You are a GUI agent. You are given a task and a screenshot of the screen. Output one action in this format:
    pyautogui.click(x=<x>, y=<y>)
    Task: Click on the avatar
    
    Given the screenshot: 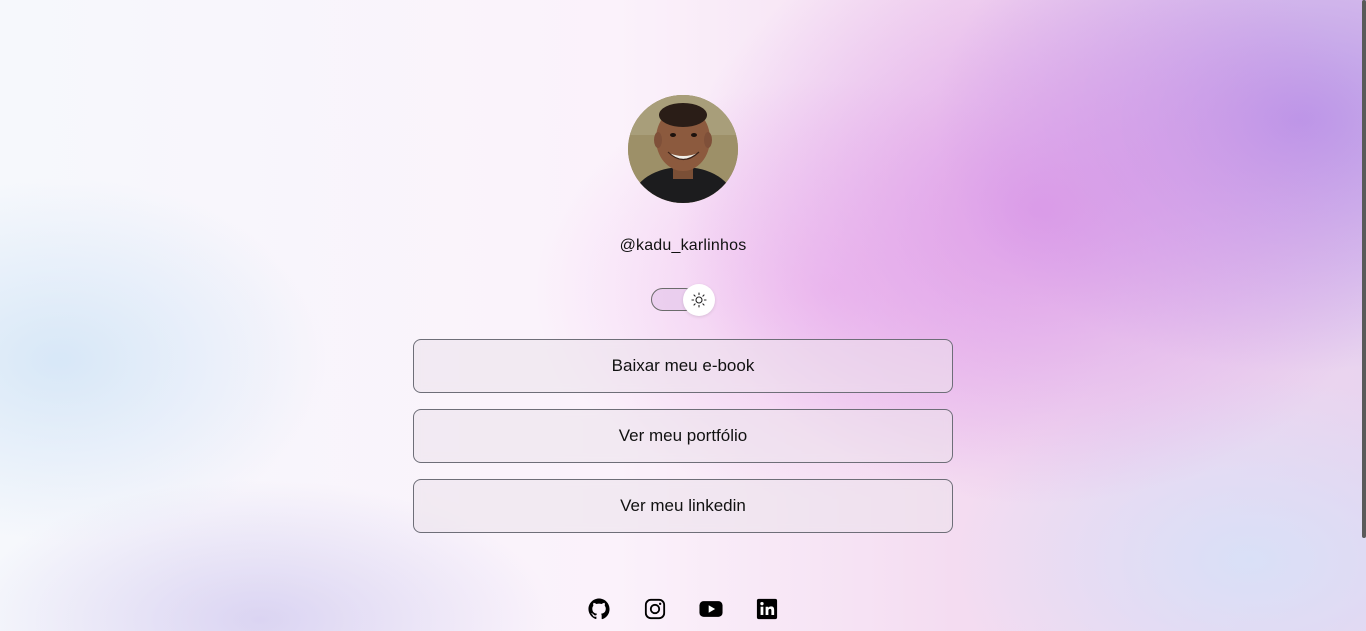 What is the action you would take?
    pyautogui.click(x=683, y=149)
    